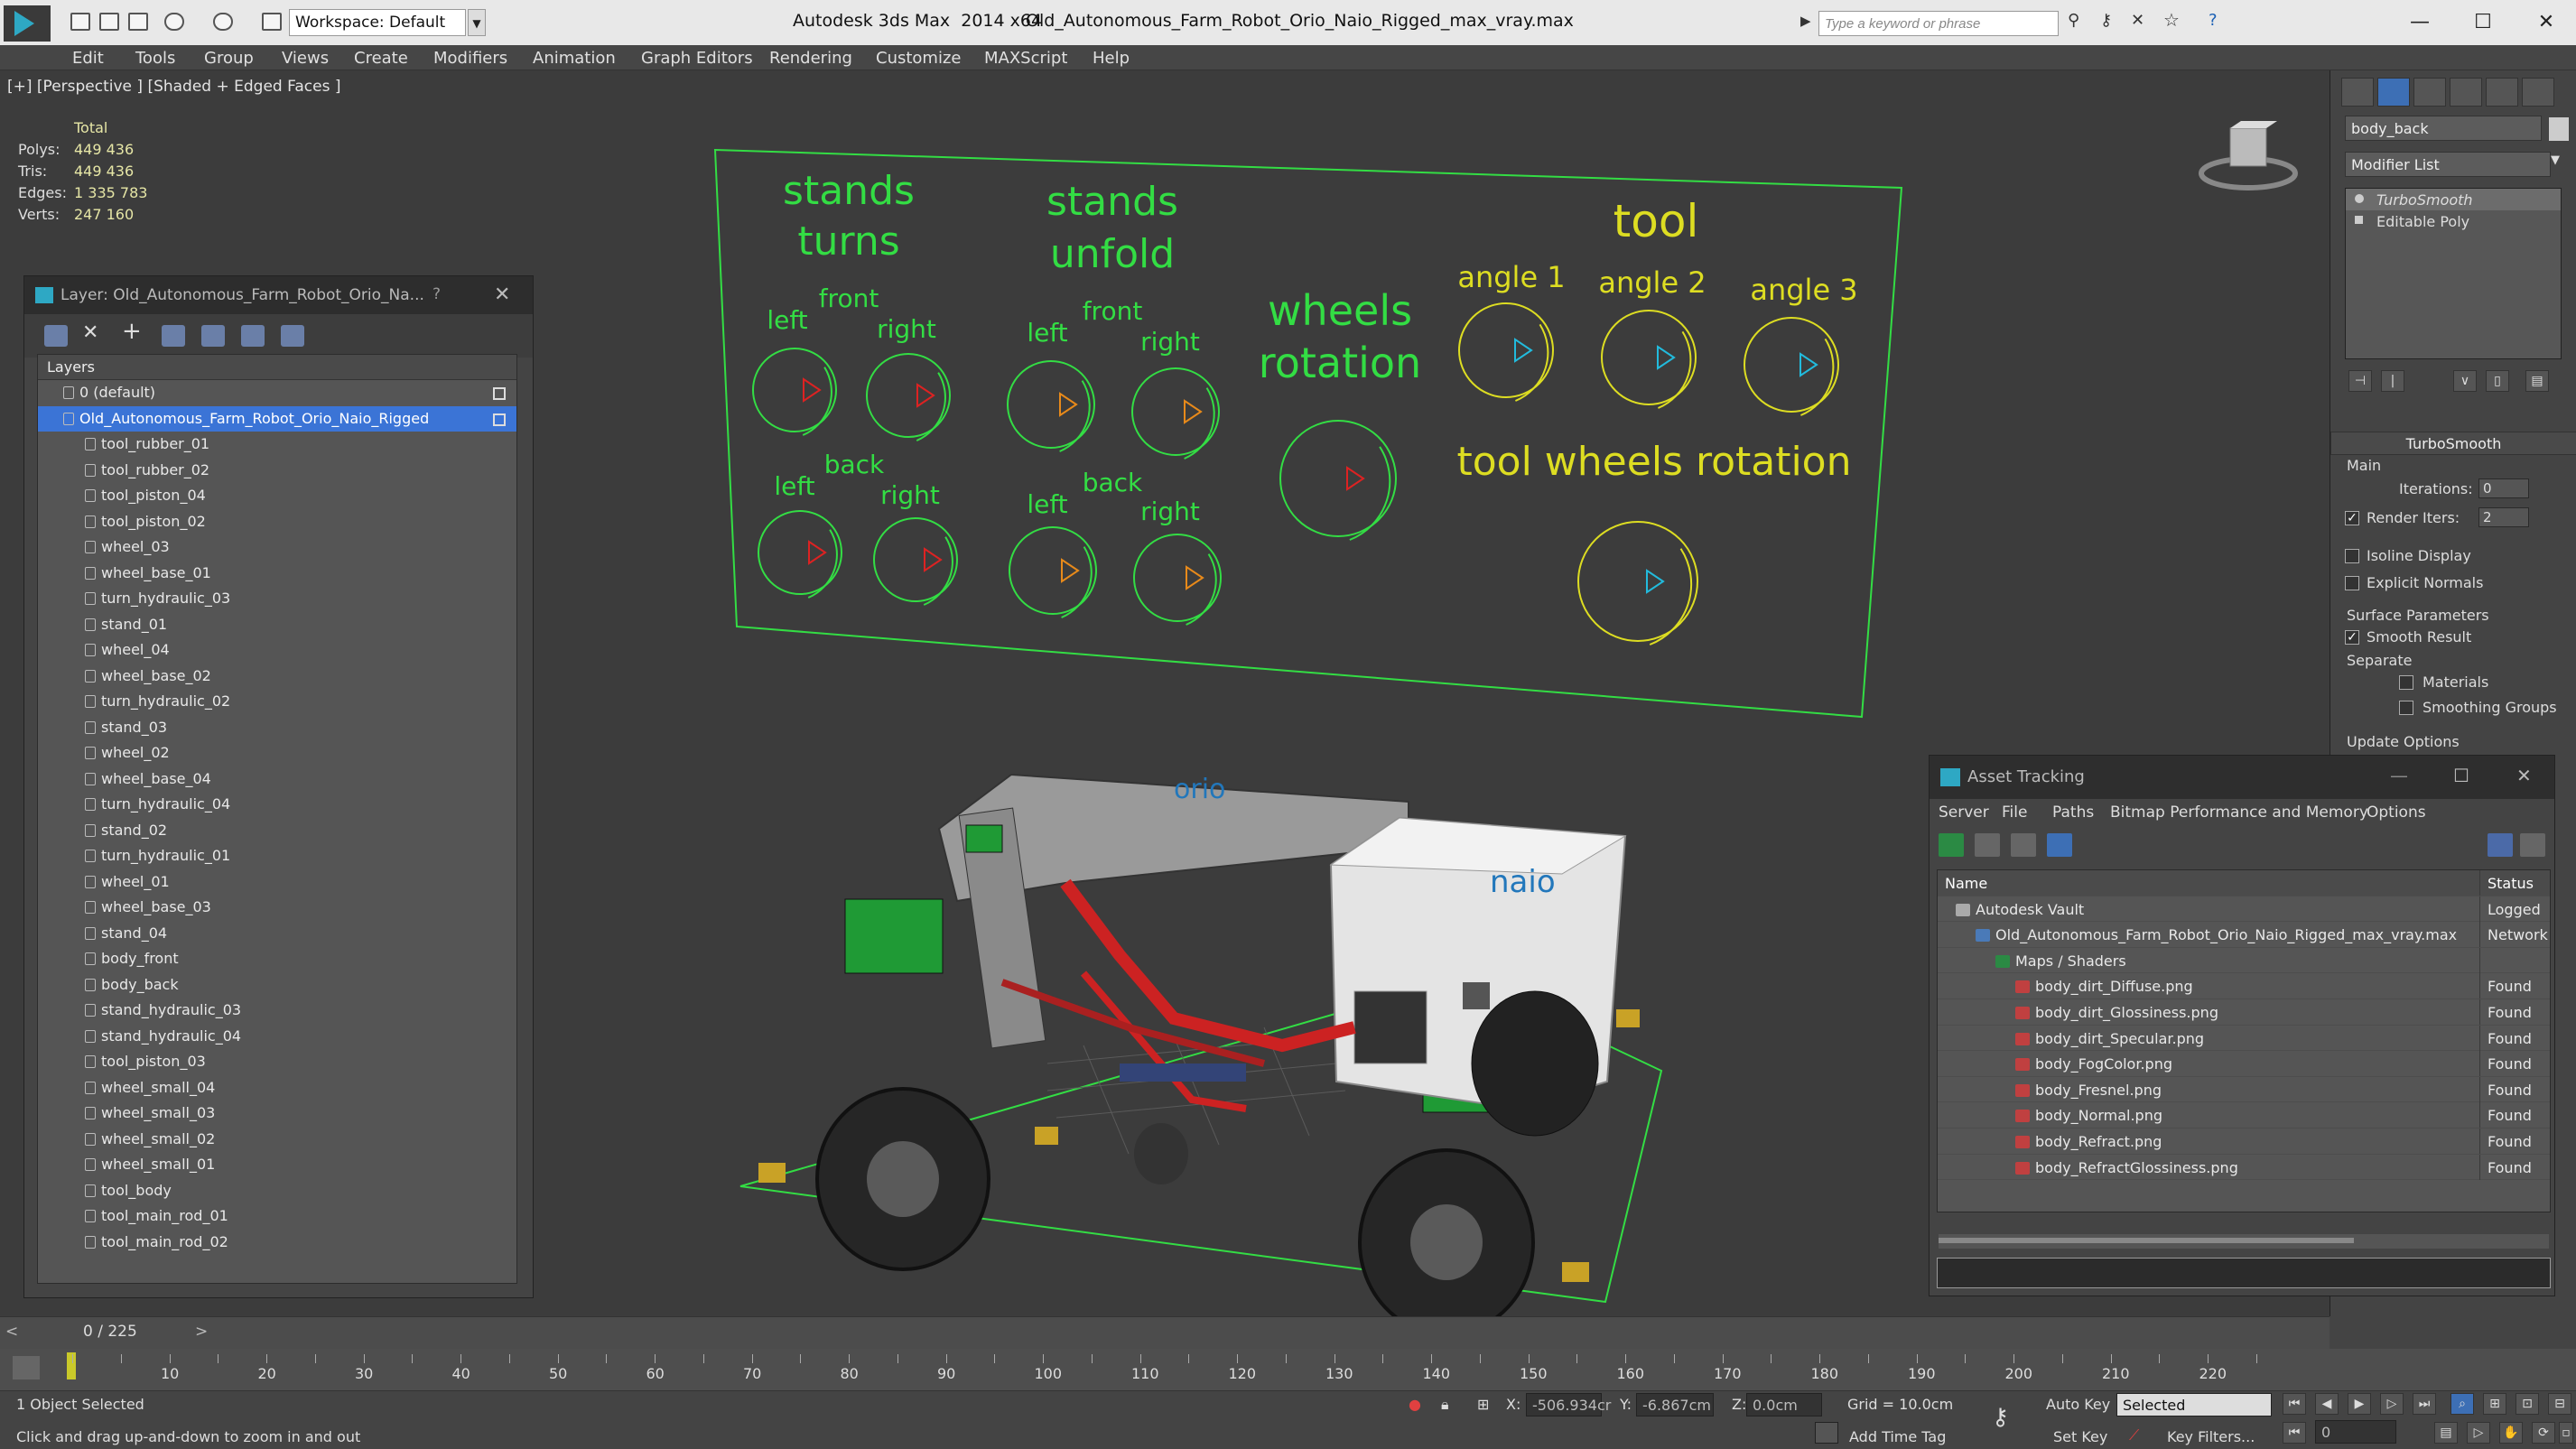 Image resolution: width=2576 pixels, height=1449 pixels. I want to click on y-coordinate-field: -6.867cm, so click(1675, 1404).